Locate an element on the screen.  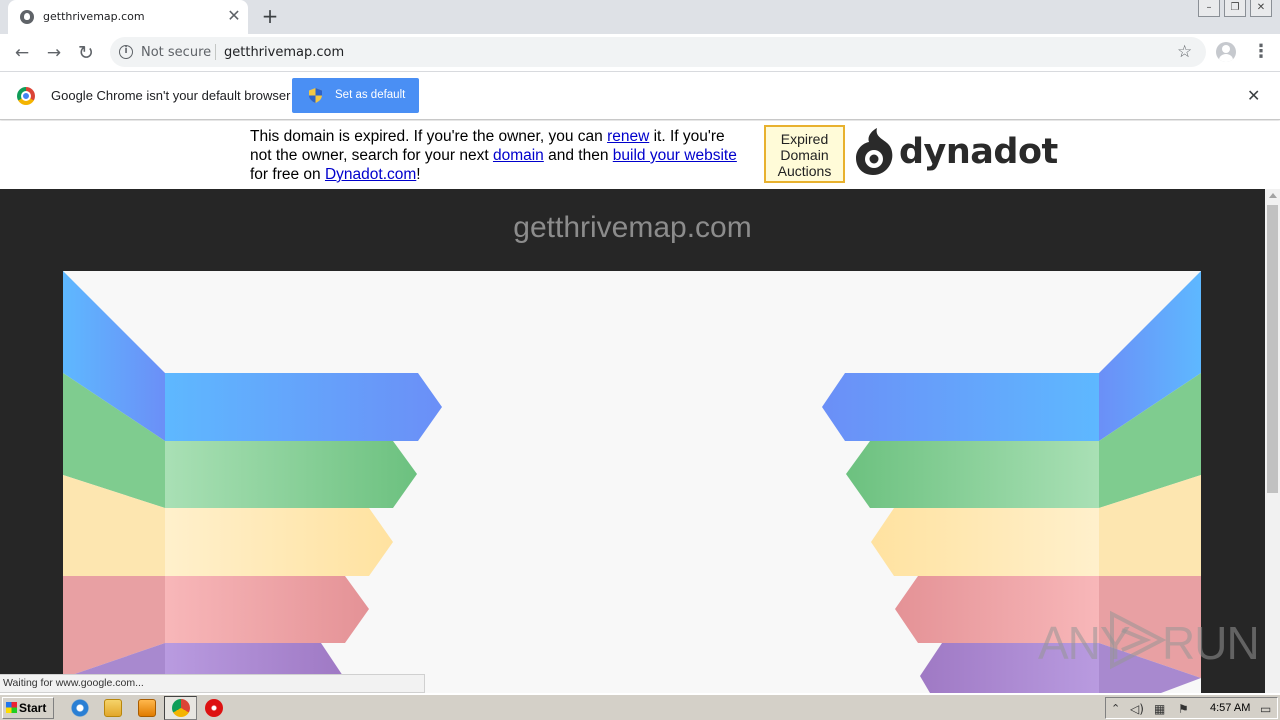
menu-icon: ⋮ is located at coordinates (1261, 53).